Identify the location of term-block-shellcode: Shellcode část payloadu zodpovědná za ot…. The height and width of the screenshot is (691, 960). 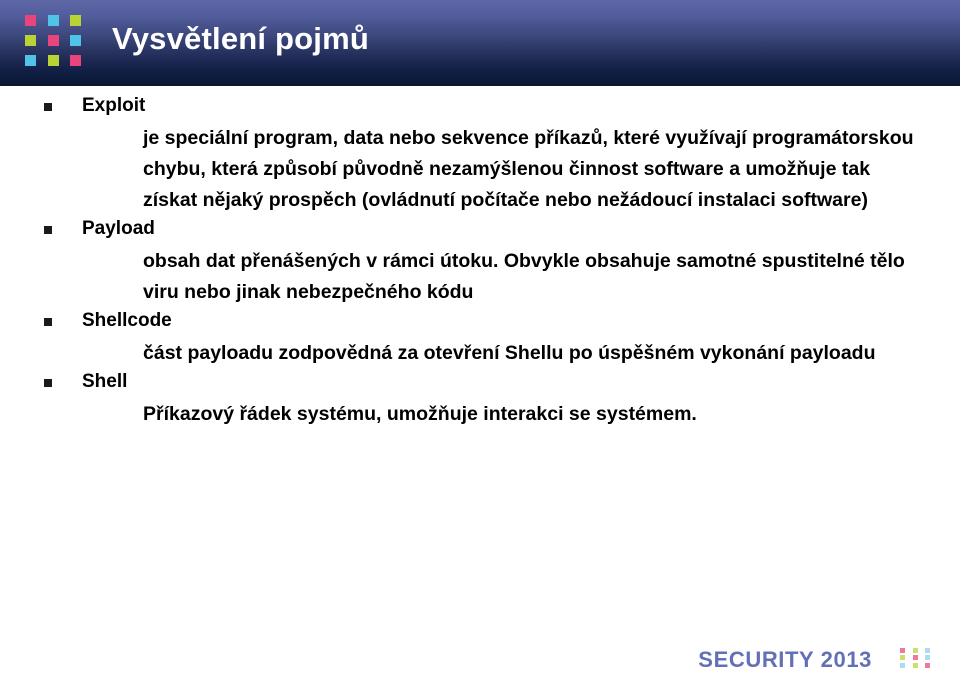
(480, 338).